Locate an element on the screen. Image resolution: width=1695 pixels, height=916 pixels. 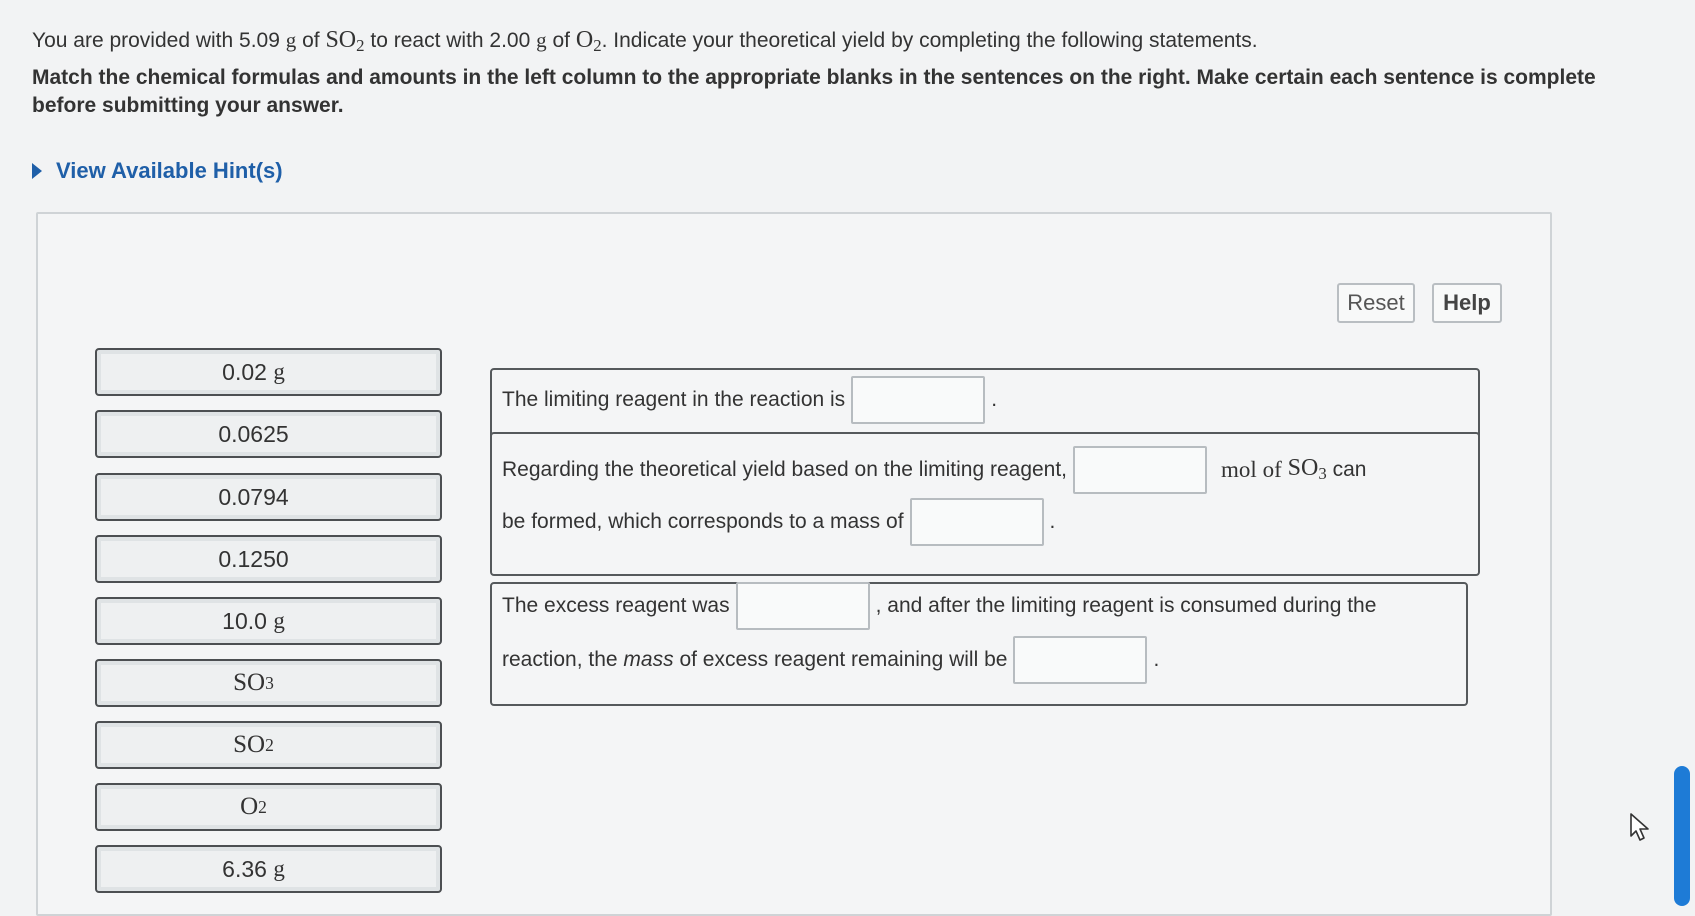
view-hints-toggle: View Available Hint(s) is located at coordinates (157, 171).